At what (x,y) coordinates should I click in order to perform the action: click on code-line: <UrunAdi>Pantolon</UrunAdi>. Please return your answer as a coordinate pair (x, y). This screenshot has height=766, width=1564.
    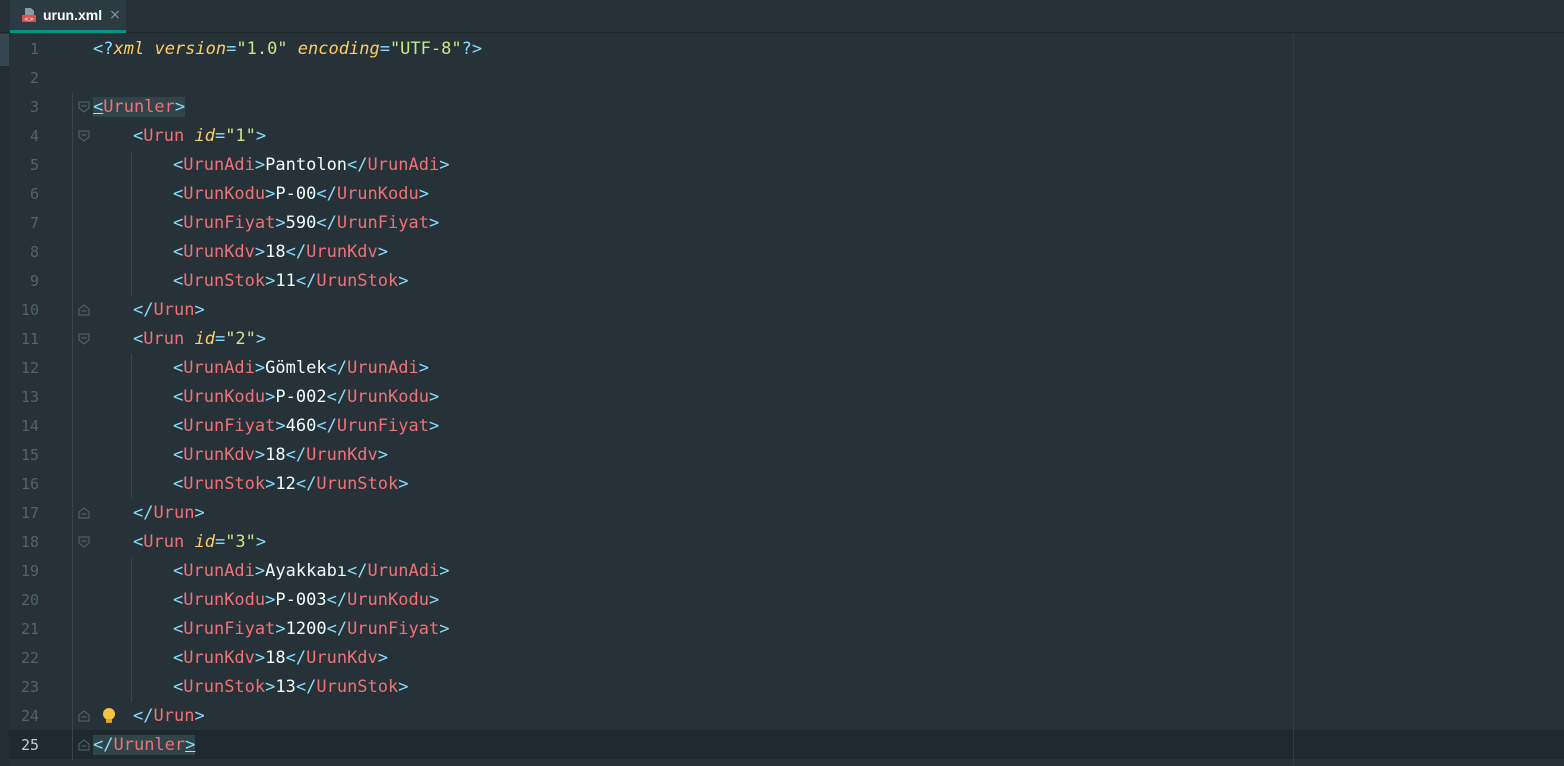
    Looking at the image, I should click on (311, 165).